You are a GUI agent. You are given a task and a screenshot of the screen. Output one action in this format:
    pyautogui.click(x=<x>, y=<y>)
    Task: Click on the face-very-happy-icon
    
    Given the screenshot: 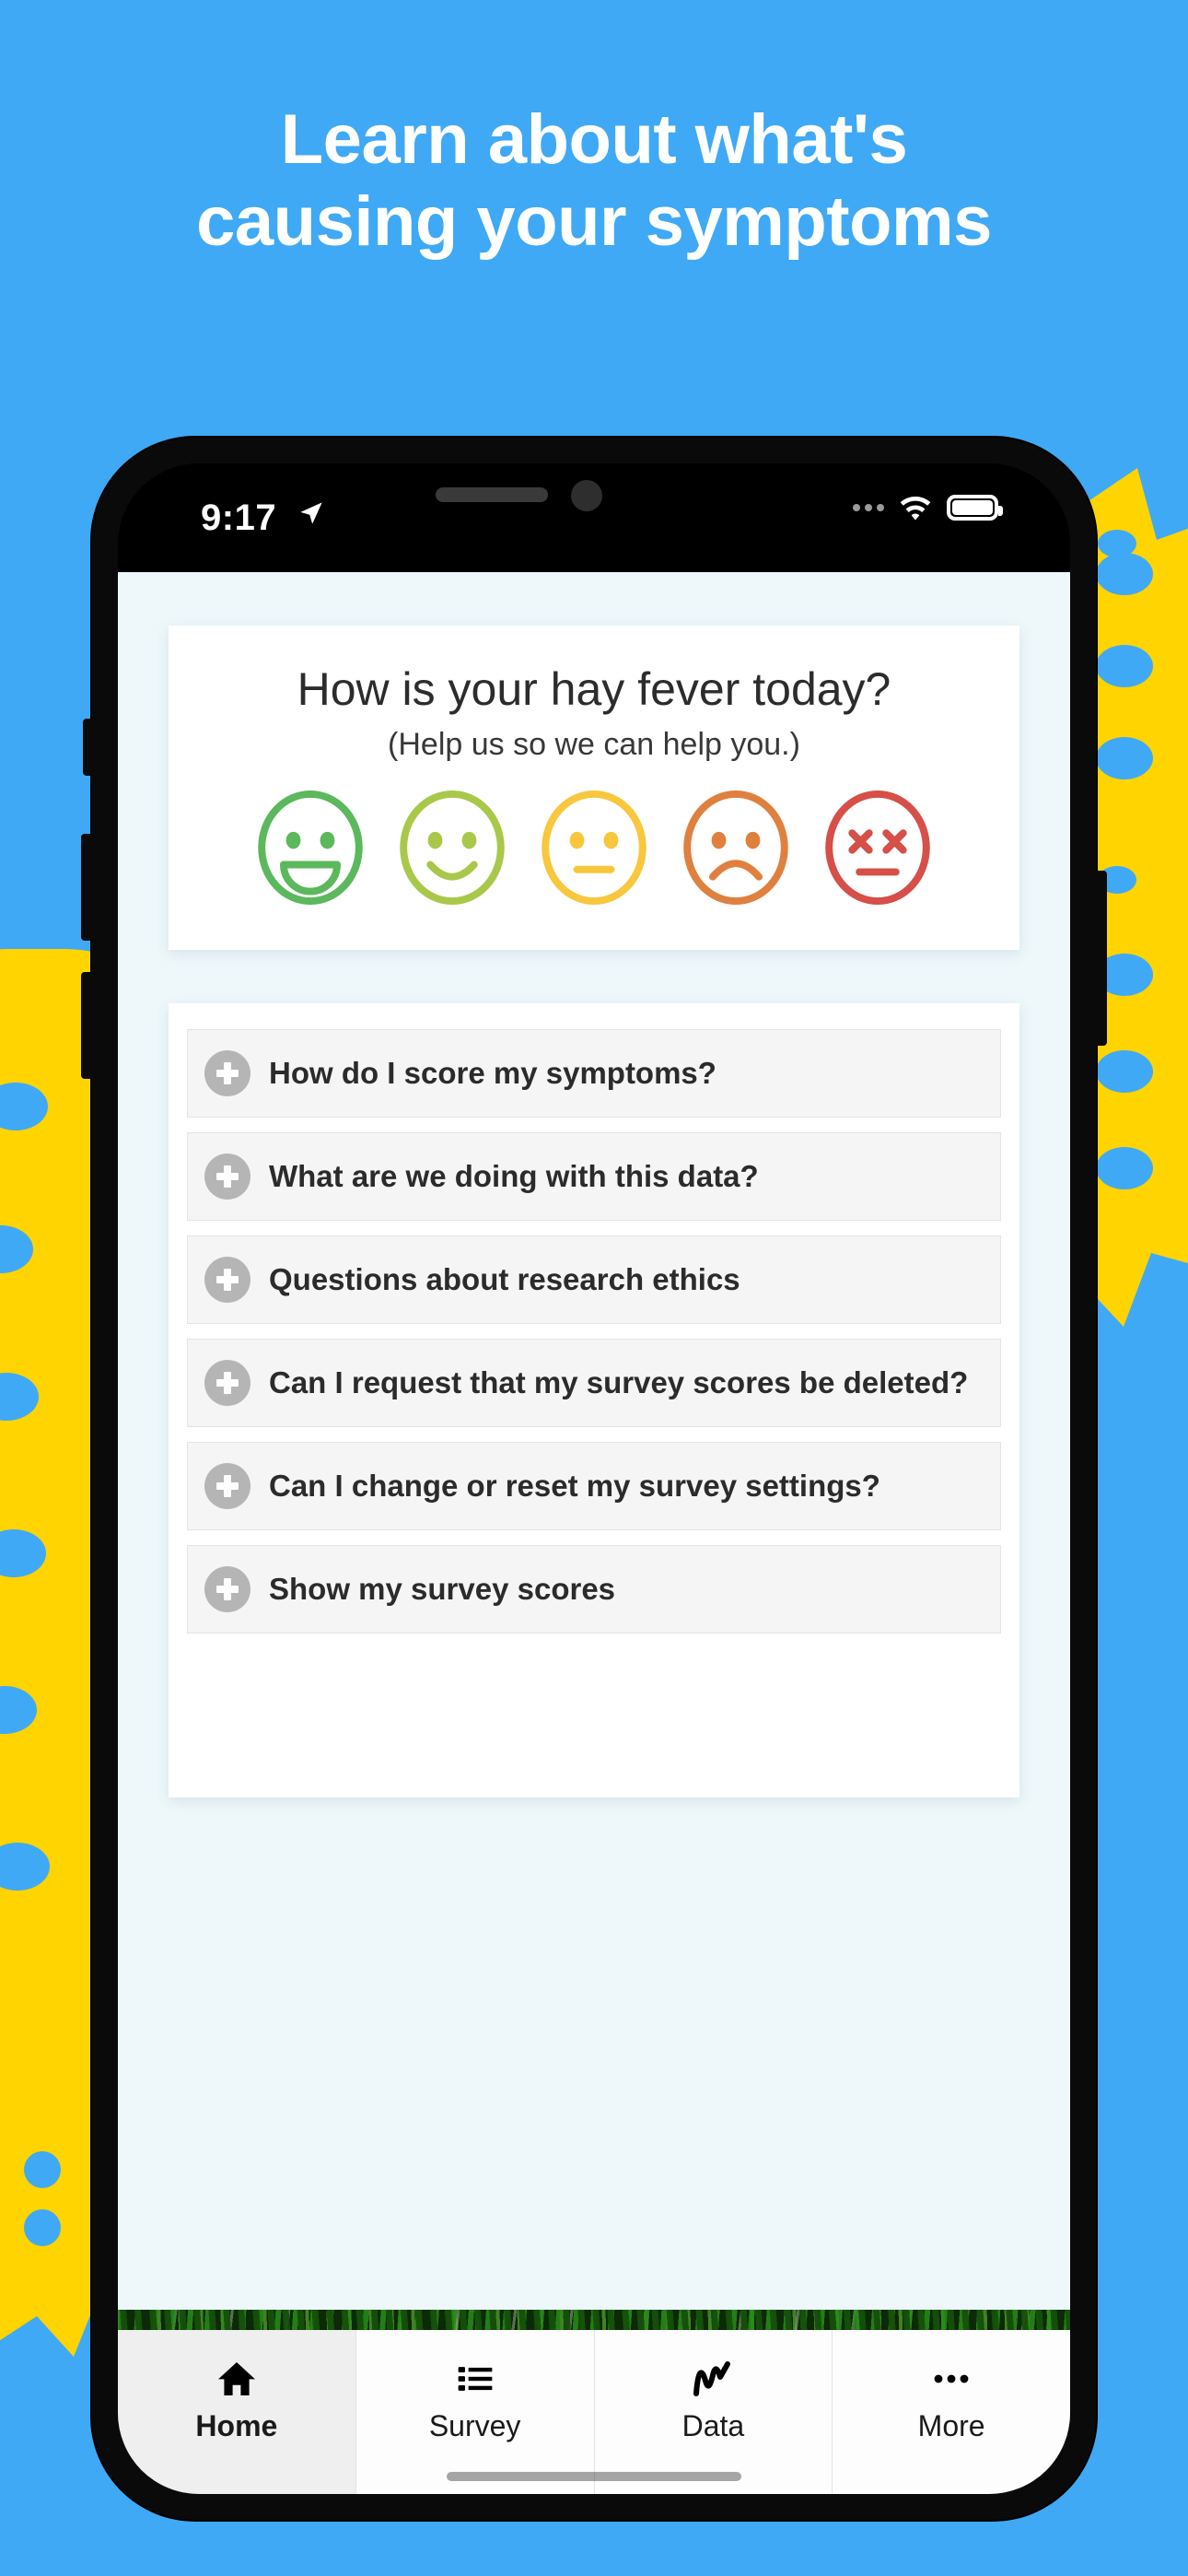 What is the action you would take?
    pyautogui.click(x=311, y=848)
    